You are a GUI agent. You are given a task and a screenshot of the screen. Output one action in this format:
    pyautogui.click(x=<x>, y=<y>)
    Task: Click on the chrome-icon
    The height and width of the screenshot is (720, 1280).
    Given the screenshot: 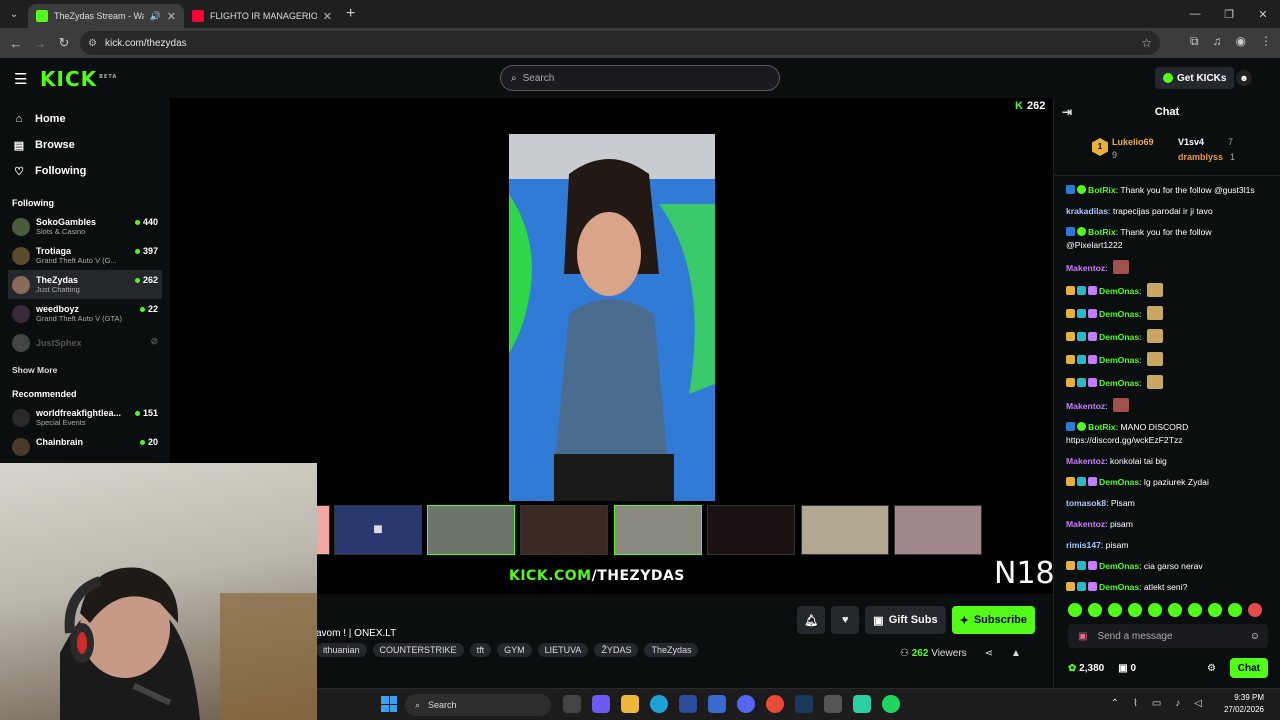 What is the action you would take?
    pyautogui.click(x=775, y=704)
    